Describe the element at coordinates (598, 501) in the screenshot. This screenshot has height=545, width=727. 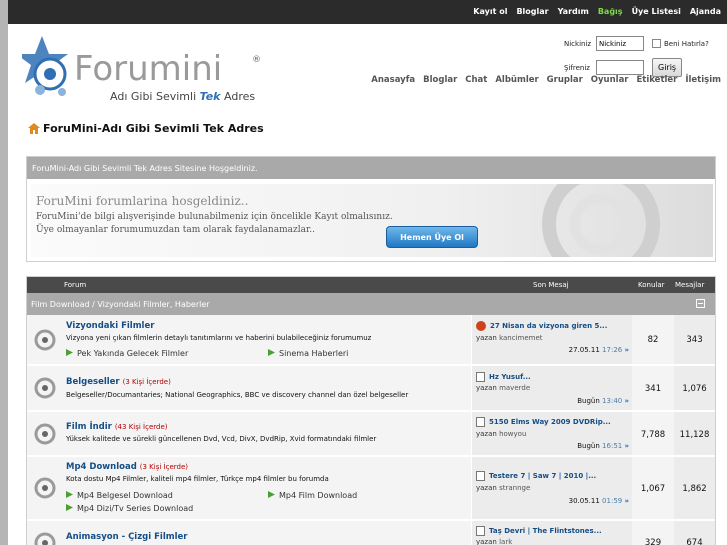
I see `last-post-date: 30.05.11 01:59 »` at that location.